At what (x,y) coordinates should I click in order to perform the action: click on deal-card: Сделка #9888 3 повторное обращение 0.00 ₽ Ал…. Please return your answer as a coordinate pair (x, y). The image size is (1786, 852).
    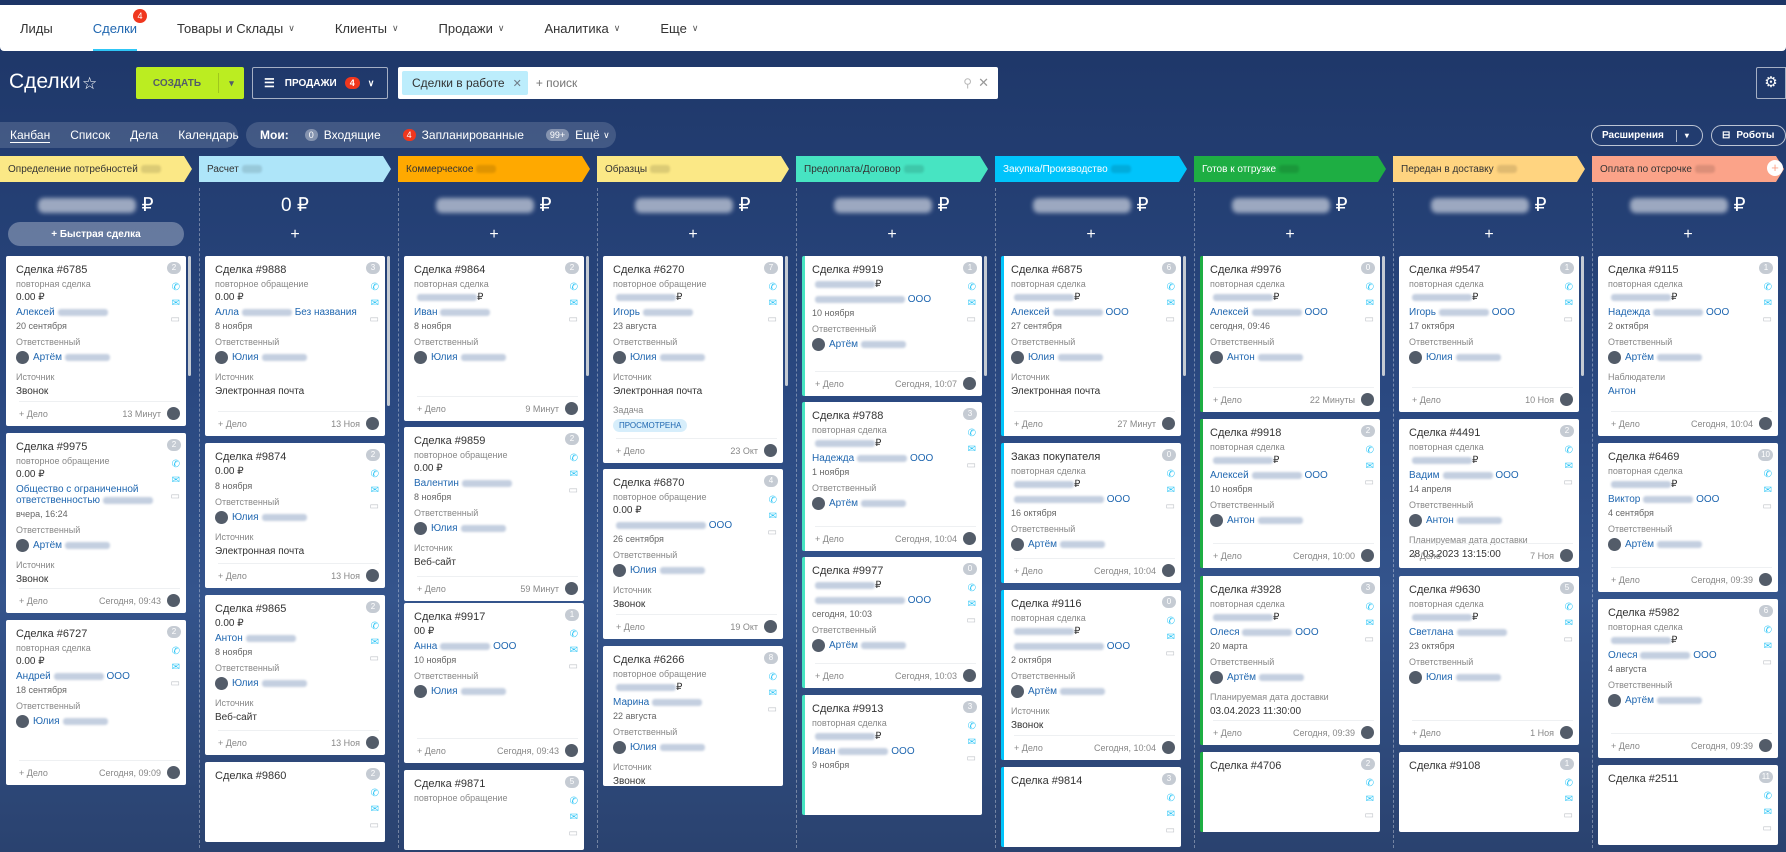
    Looking at the image, I should click on (295, 346).